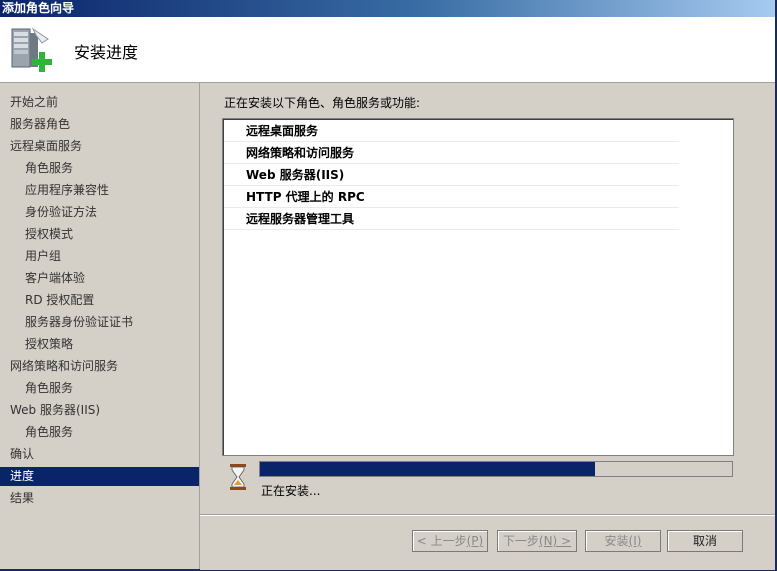 This screenshot has width=777, height=571. I want to click on wizard-footer: < 上一步(P) 下一步(N) > 安装(I) 取消, so click(487, 542).